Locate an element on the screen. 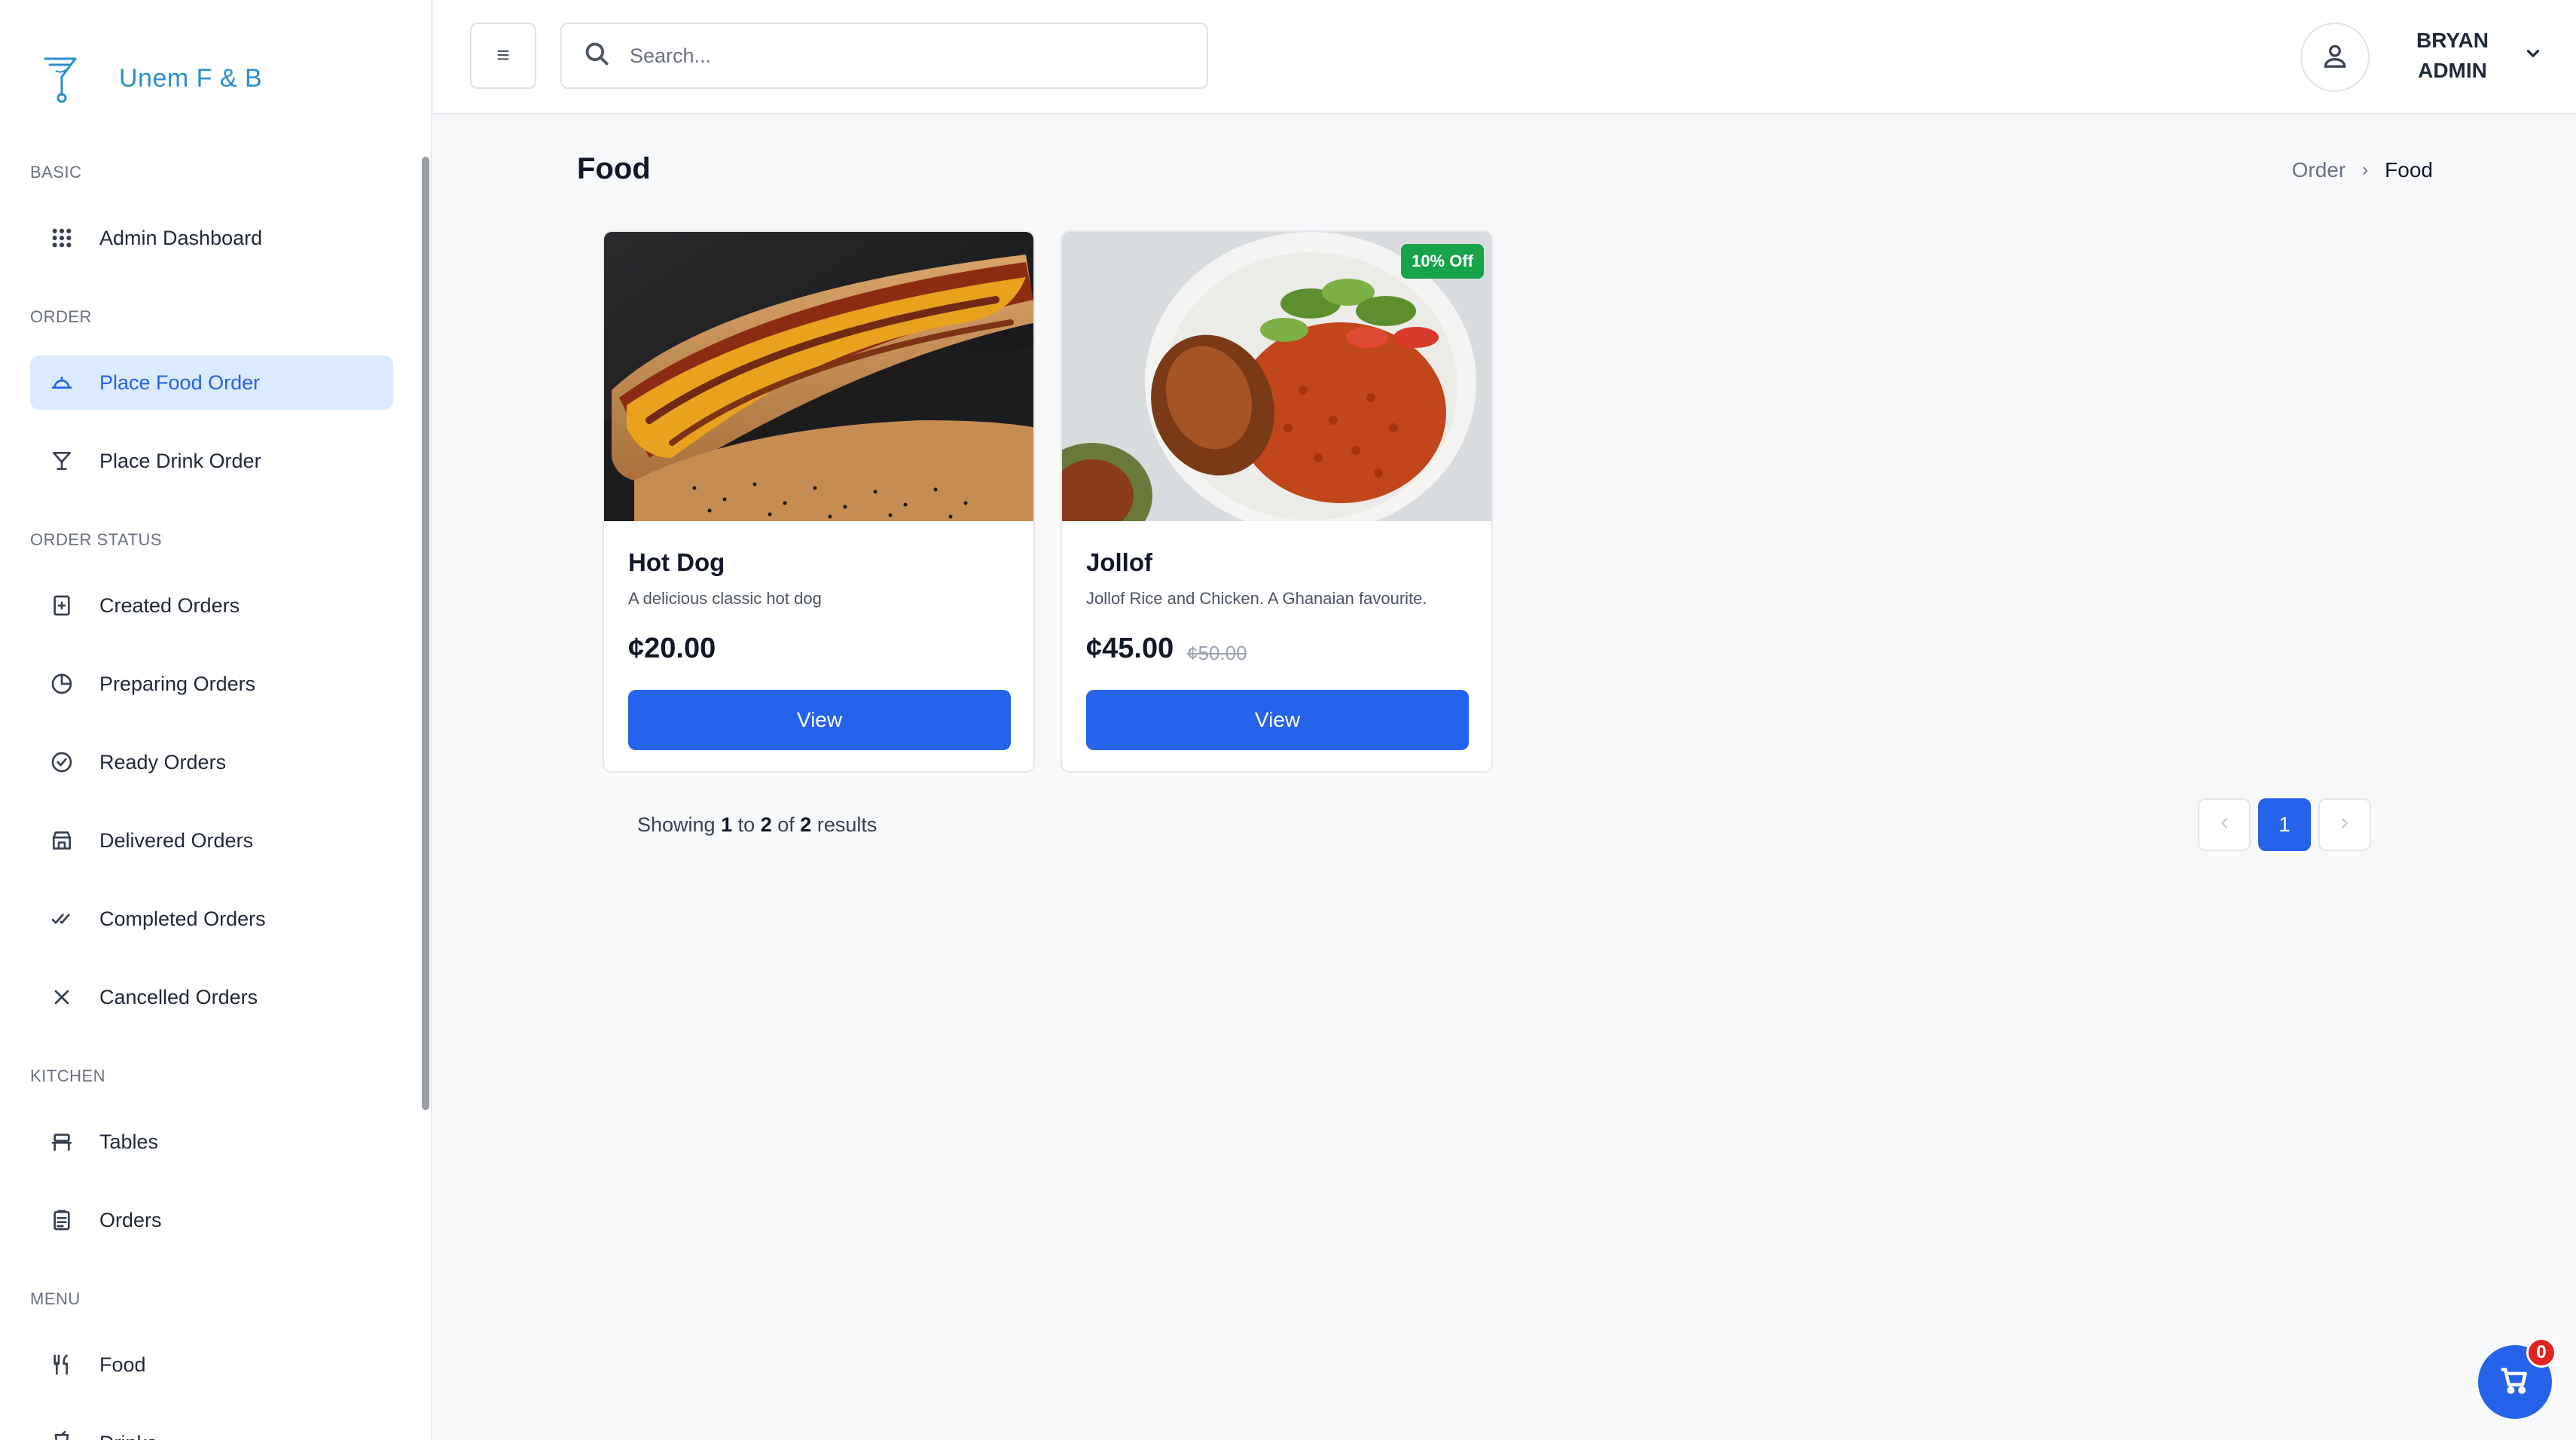 The image size is (2576, 1440). grid-dots-icon is located at coordinates (62, 238).